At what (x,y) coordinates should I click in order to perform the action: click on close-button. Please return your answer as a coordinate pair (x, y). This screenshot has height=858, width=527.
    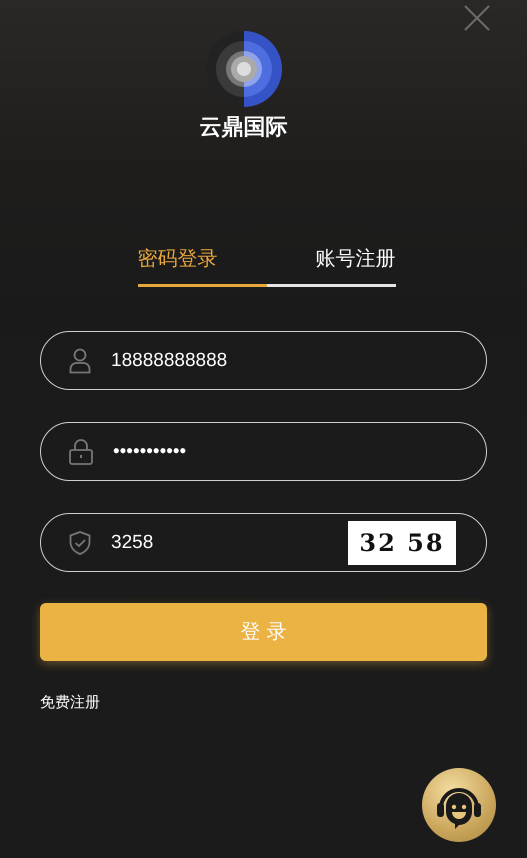
    Looking at the image, I should click on (477, 18).